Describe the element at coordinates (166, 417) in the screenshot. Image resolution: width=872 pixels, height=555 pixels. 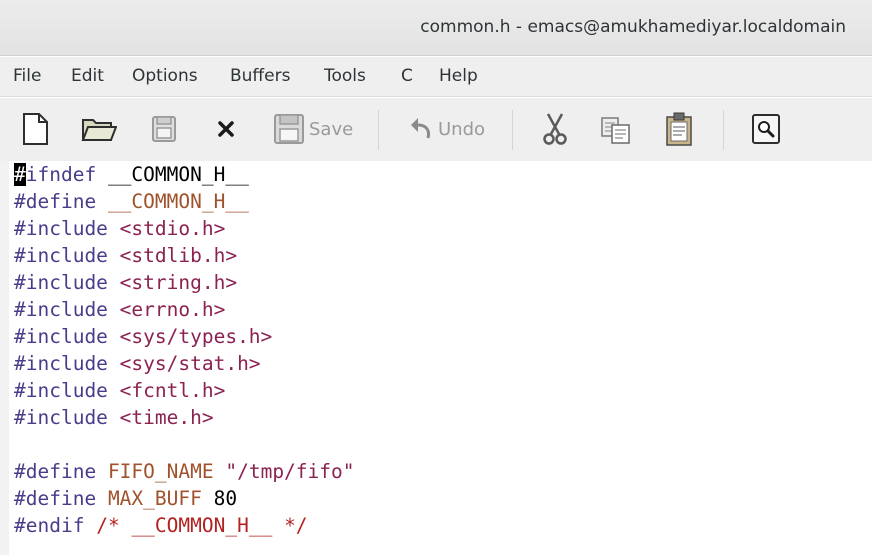
I see `code-token: <time.h>` at that location.